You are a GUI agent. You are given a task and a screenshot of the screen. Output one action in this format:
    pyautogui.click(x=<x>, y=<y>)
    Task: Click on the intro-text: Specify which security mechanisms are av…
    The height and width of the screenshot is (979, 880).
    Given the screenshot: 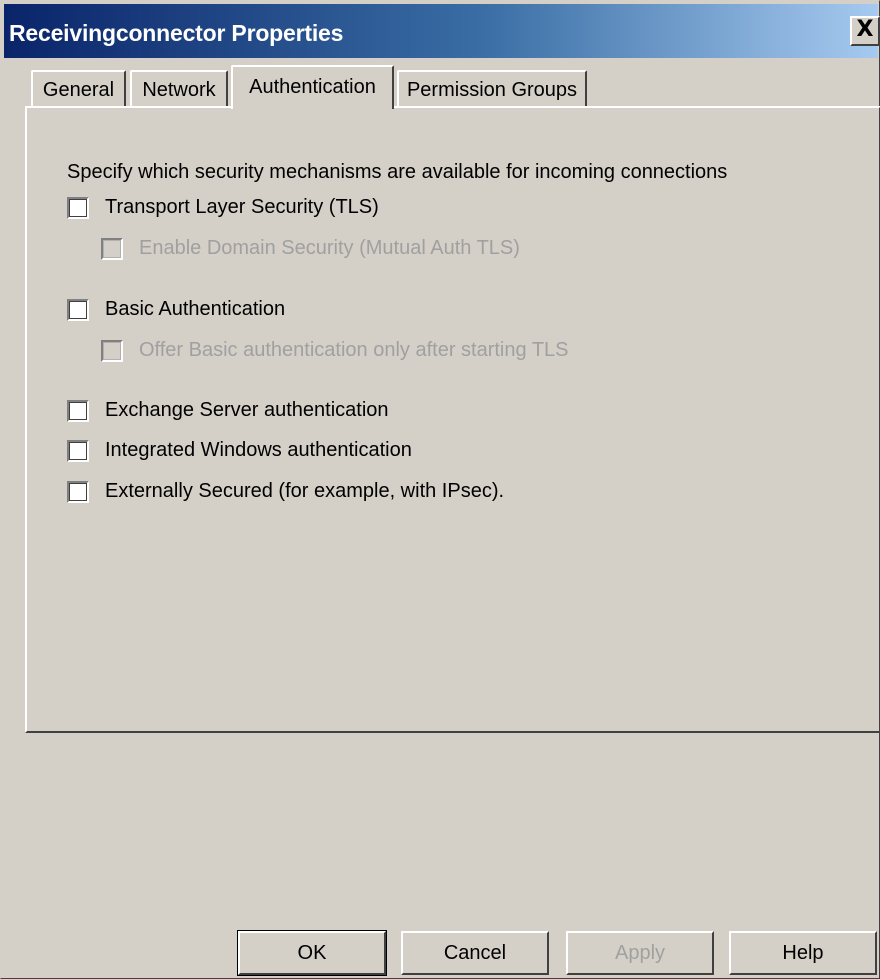 What is the action you would take?
    pyautogui.click(x=397, y=172)
    